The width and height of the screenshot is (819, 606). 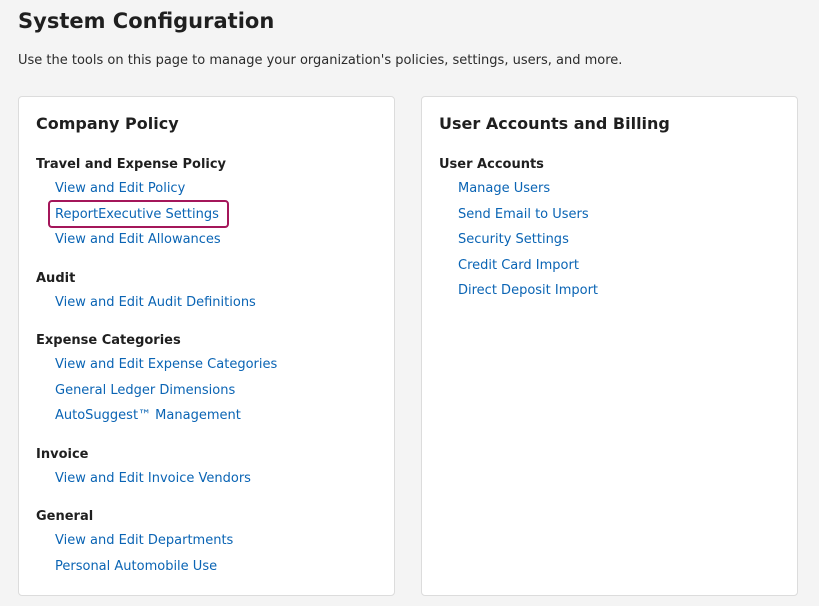 I want to click on card-title: Company Policy, so click(x=107, y=123).